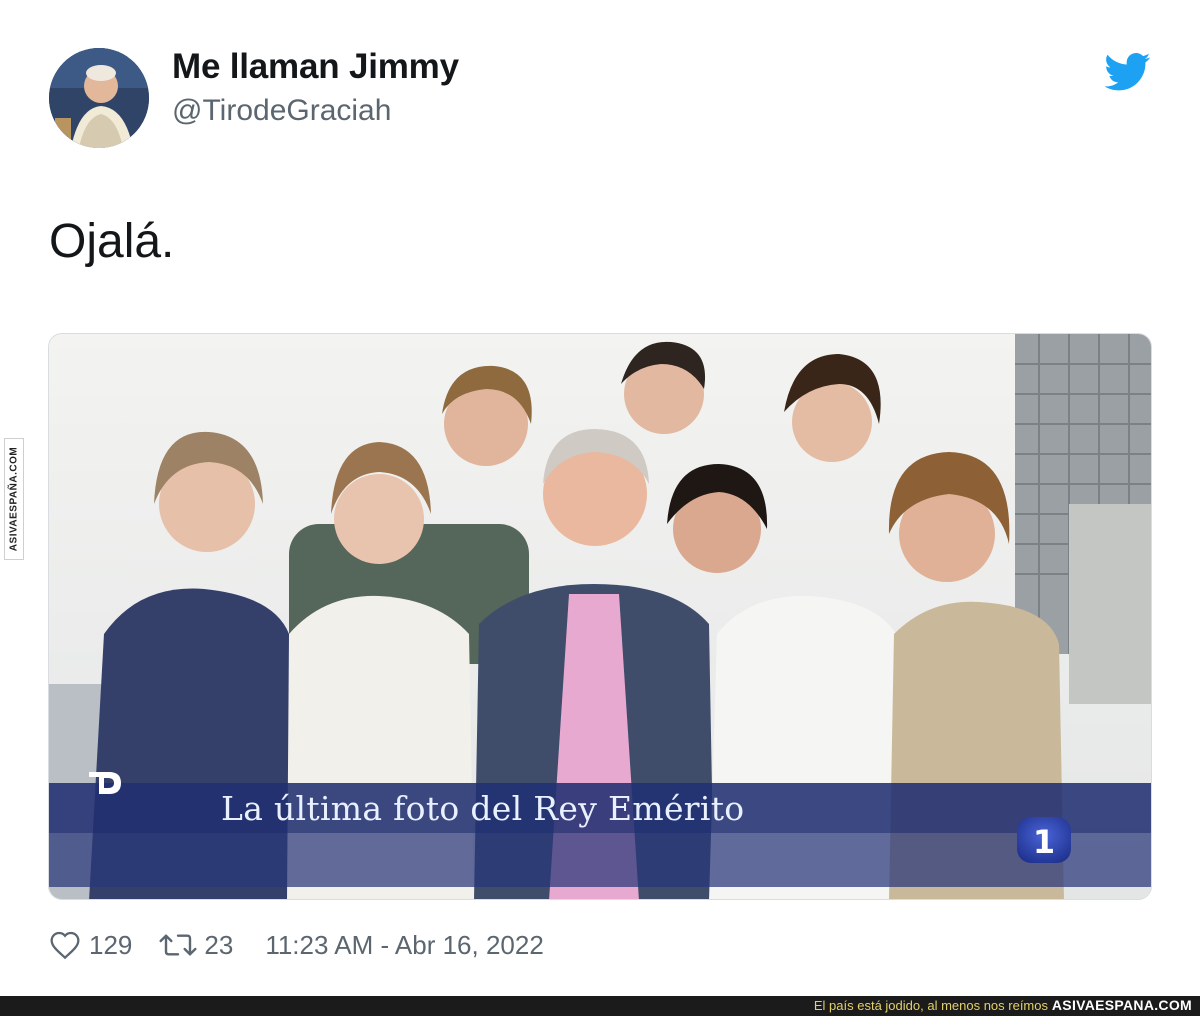 The height and width of the screenshot is (1016, 1200). Describe the element at coordinates (483, 808) in the screenshot. I see `news-caption: La última foto del Rey Emérito` at that location.